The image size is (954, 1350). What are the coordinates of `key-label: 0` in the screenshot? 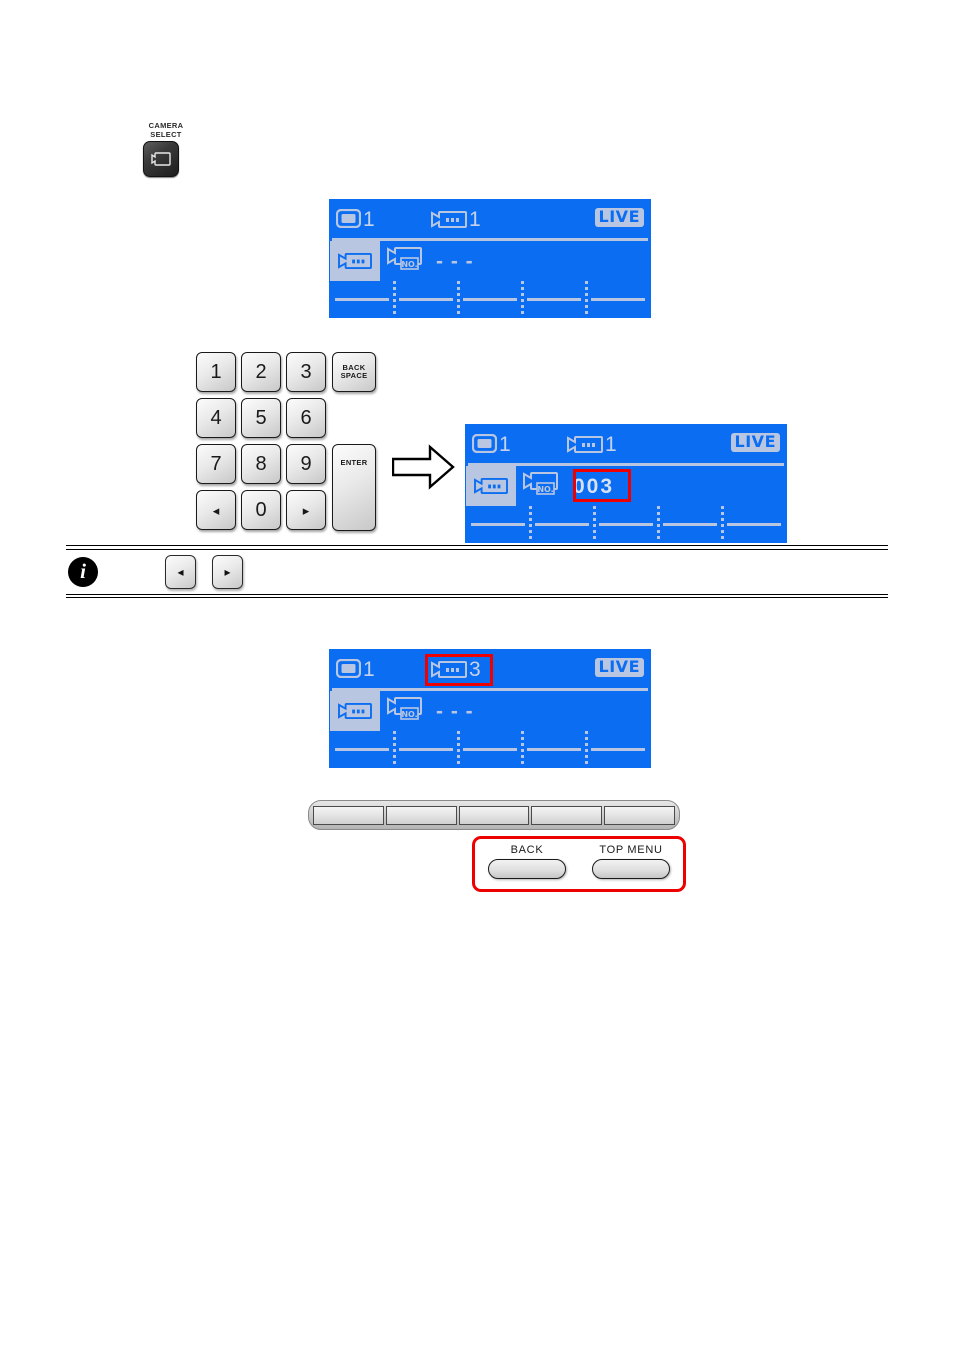 It's located at (261, 509).